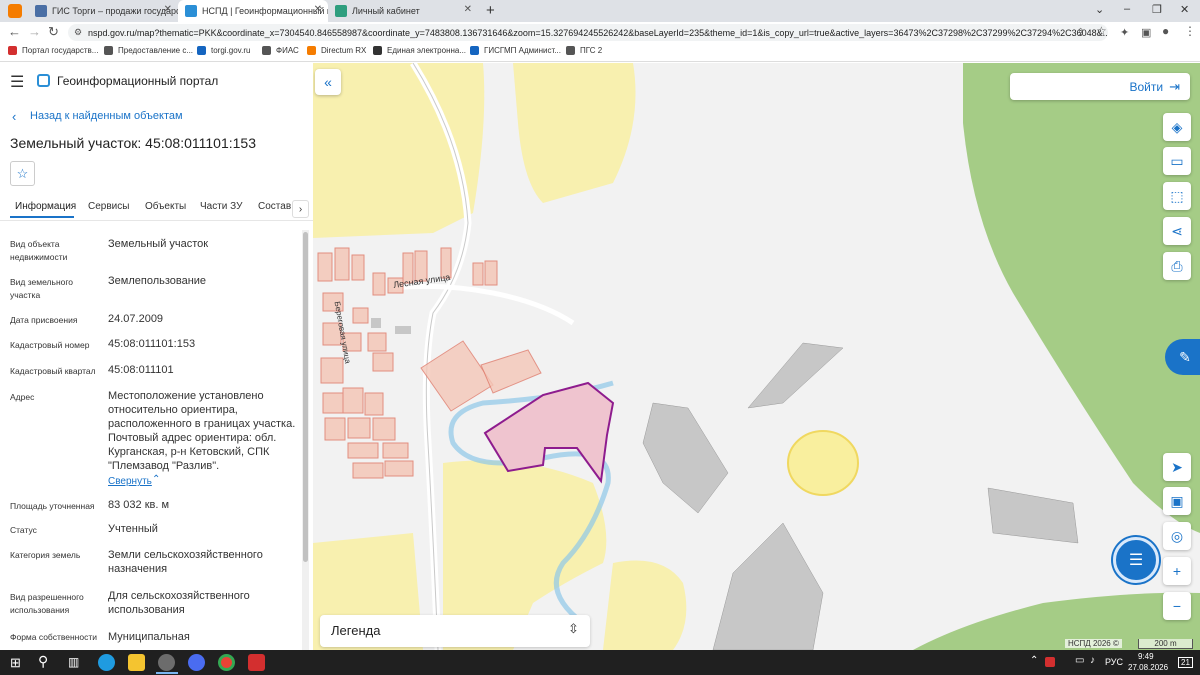  What do you see at coordinates (403, 330) in the screenshot?
I see `grey-building` at bounding box center [403, 330].